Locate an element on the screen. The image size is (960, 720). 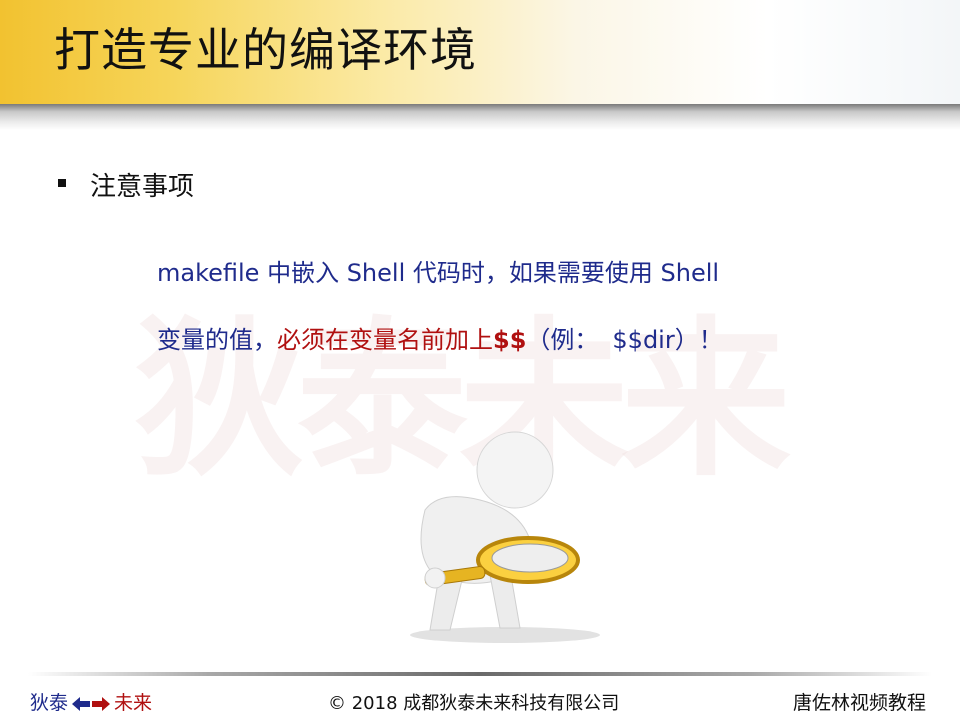
double-arrow-icon is located at coordinates (91, 703).